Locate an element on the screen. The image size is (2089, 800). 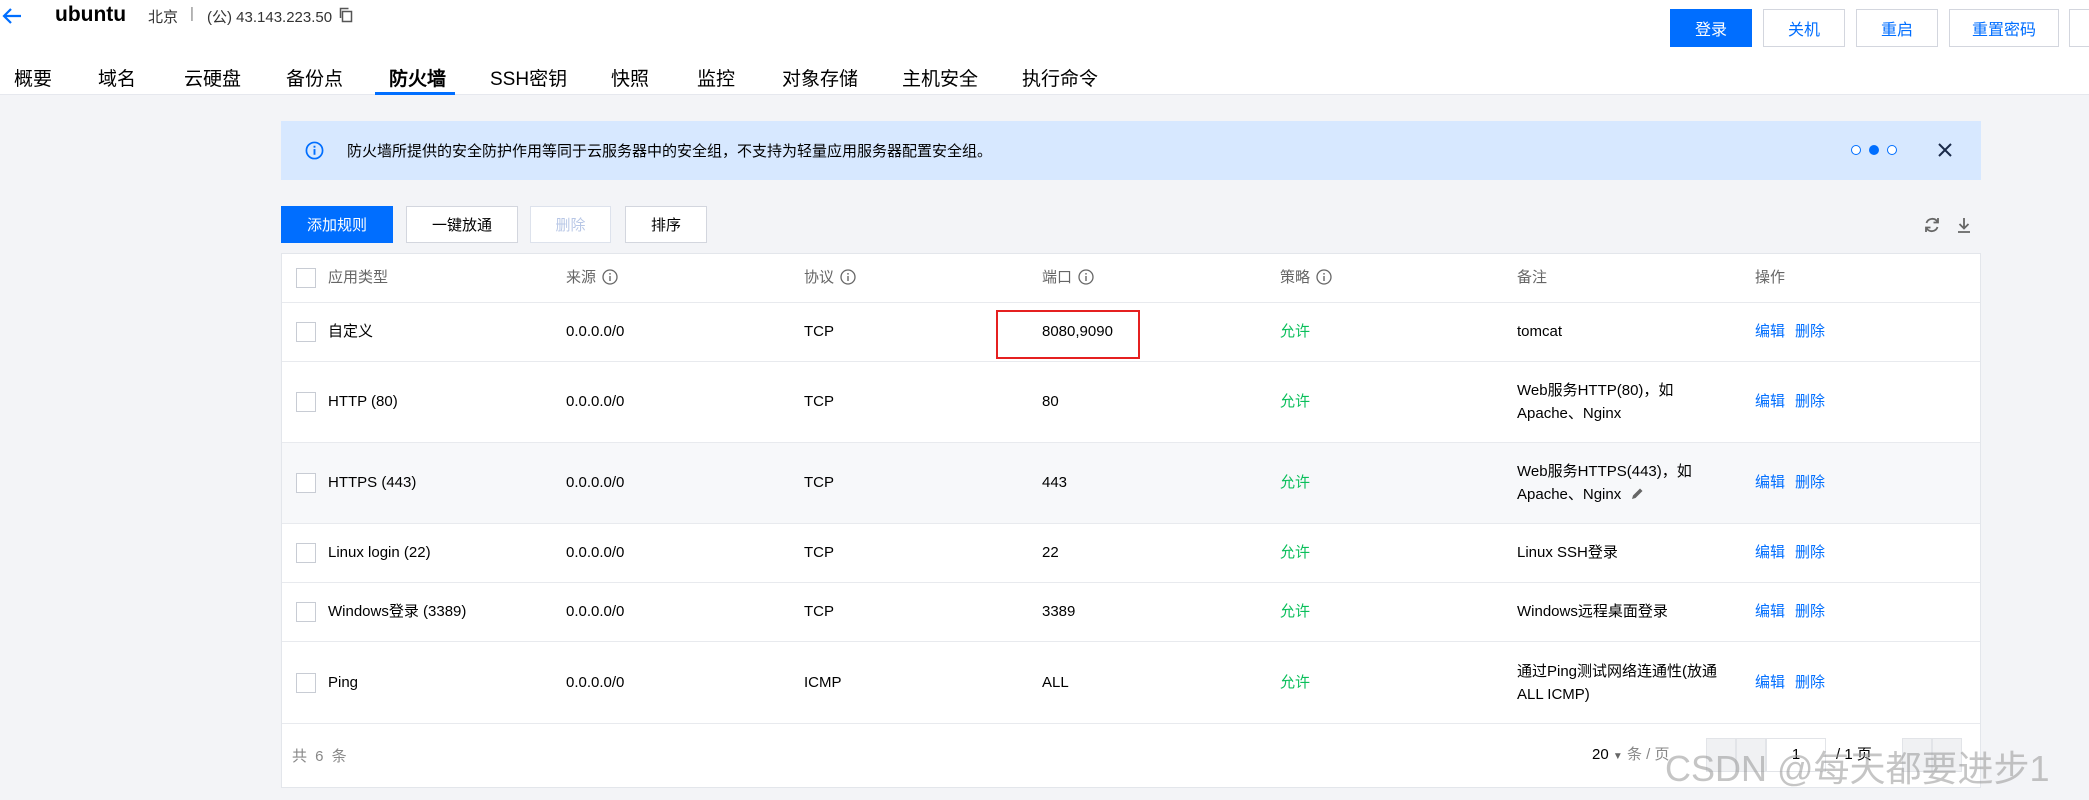
notice-dot-active is located at coordinates (1874, 150).